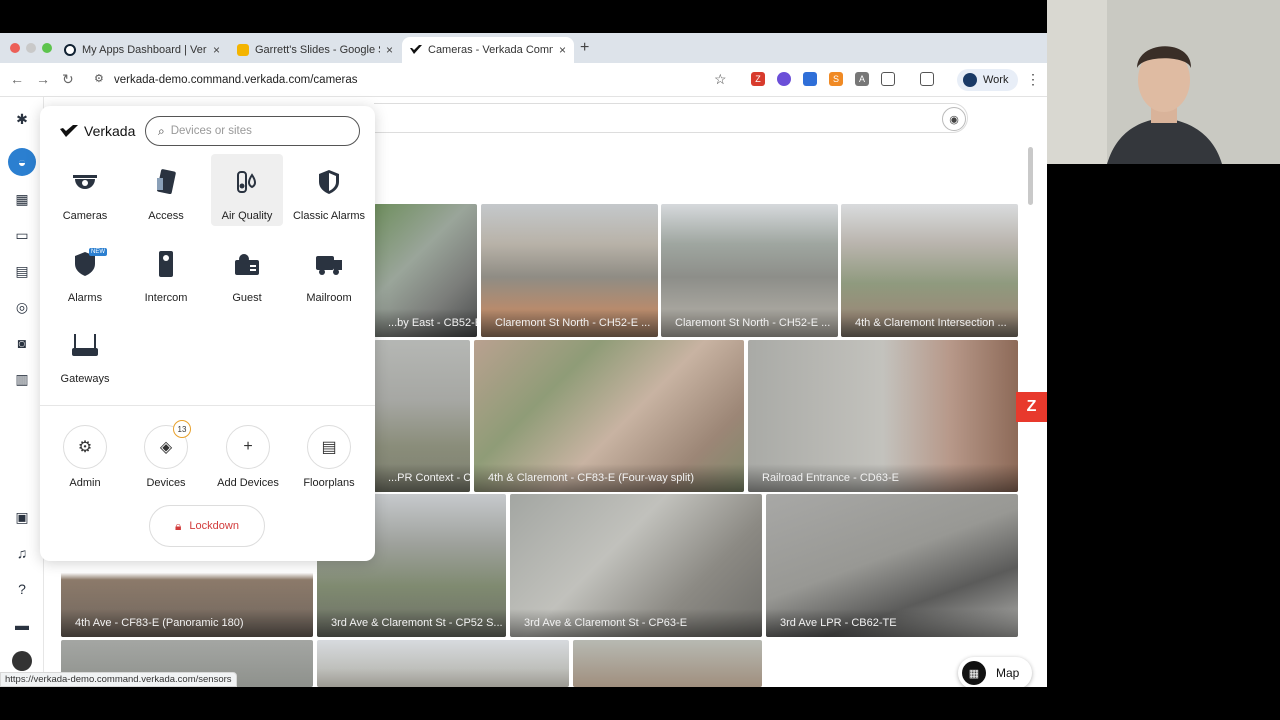  Describe the element at coordinates (862, 79) in the screenshot. I see `a-extension-icon: A` at that location.